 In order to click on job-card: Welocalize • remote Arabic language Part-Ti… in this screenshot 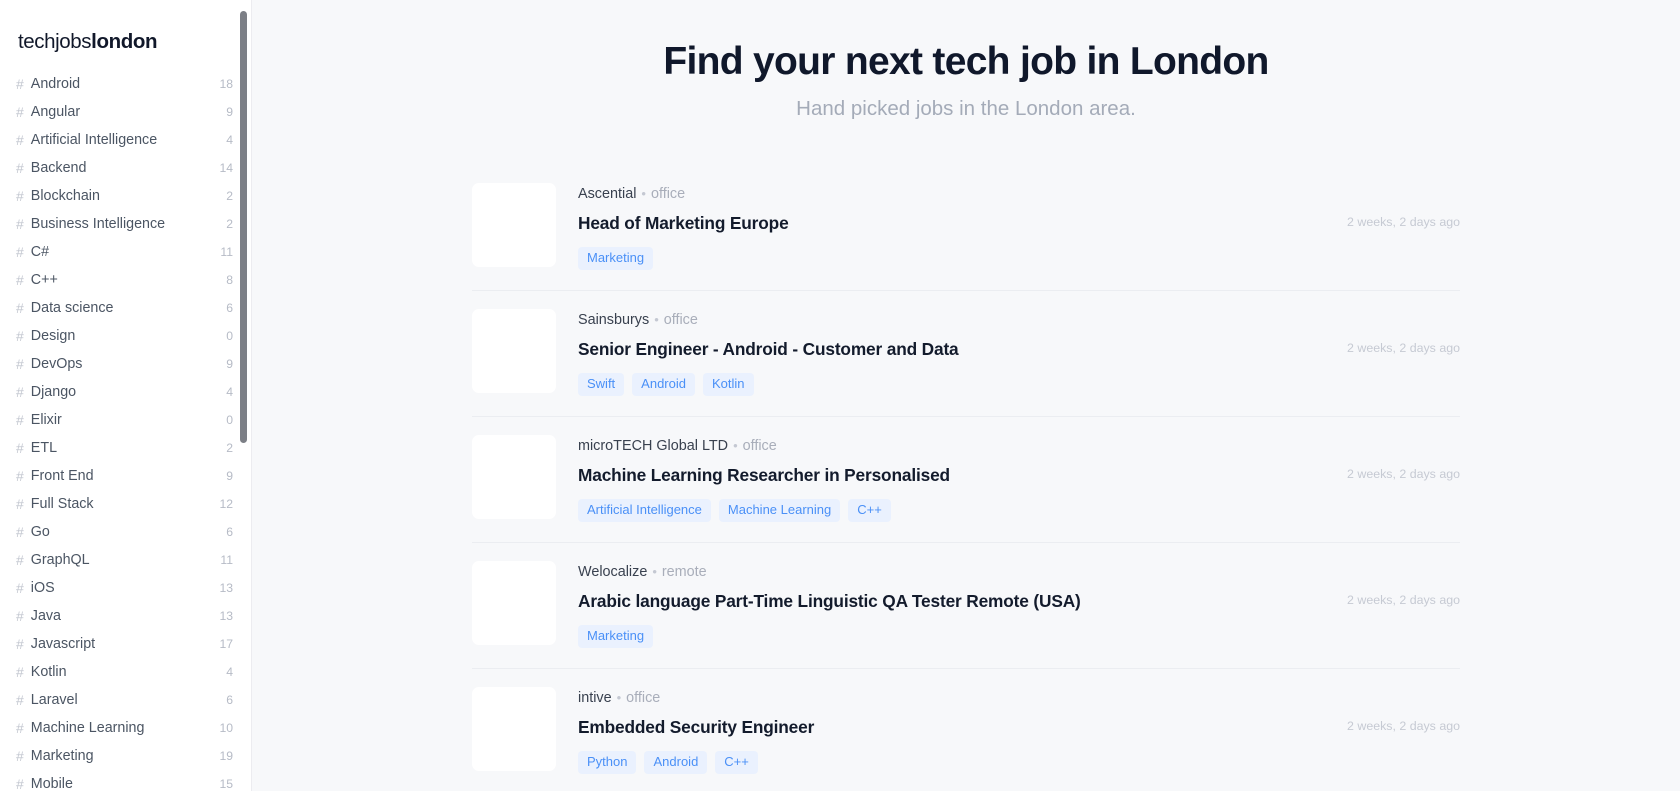, I will do `click(966, 606)`.